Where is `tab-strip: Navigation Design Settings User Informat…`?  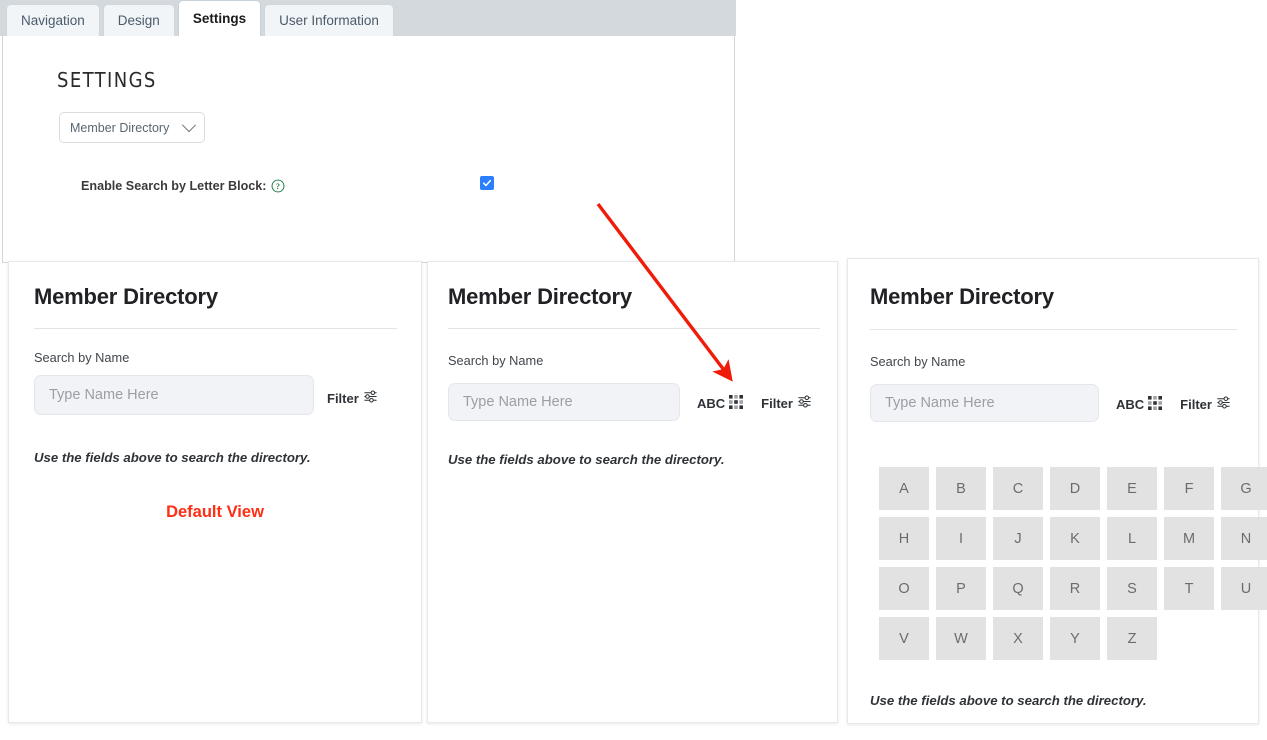
tab-strip: Navigation Design Settings User Informat… is located at coordinates (368, 18).